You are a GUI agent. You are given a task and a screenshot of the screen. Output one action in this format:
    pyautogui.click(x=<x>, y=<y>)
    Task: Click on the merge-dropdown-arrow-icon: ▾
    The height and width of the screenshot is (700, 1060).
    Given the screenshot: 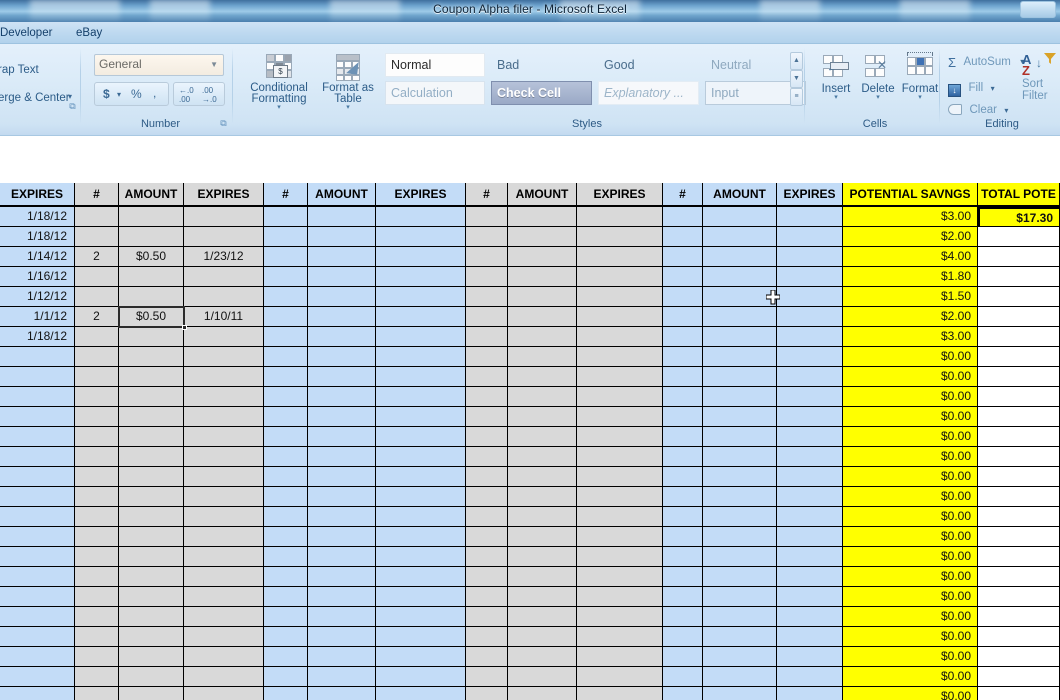 What is the action you would take?
    pyautogui.click(x=70, y=96)
    